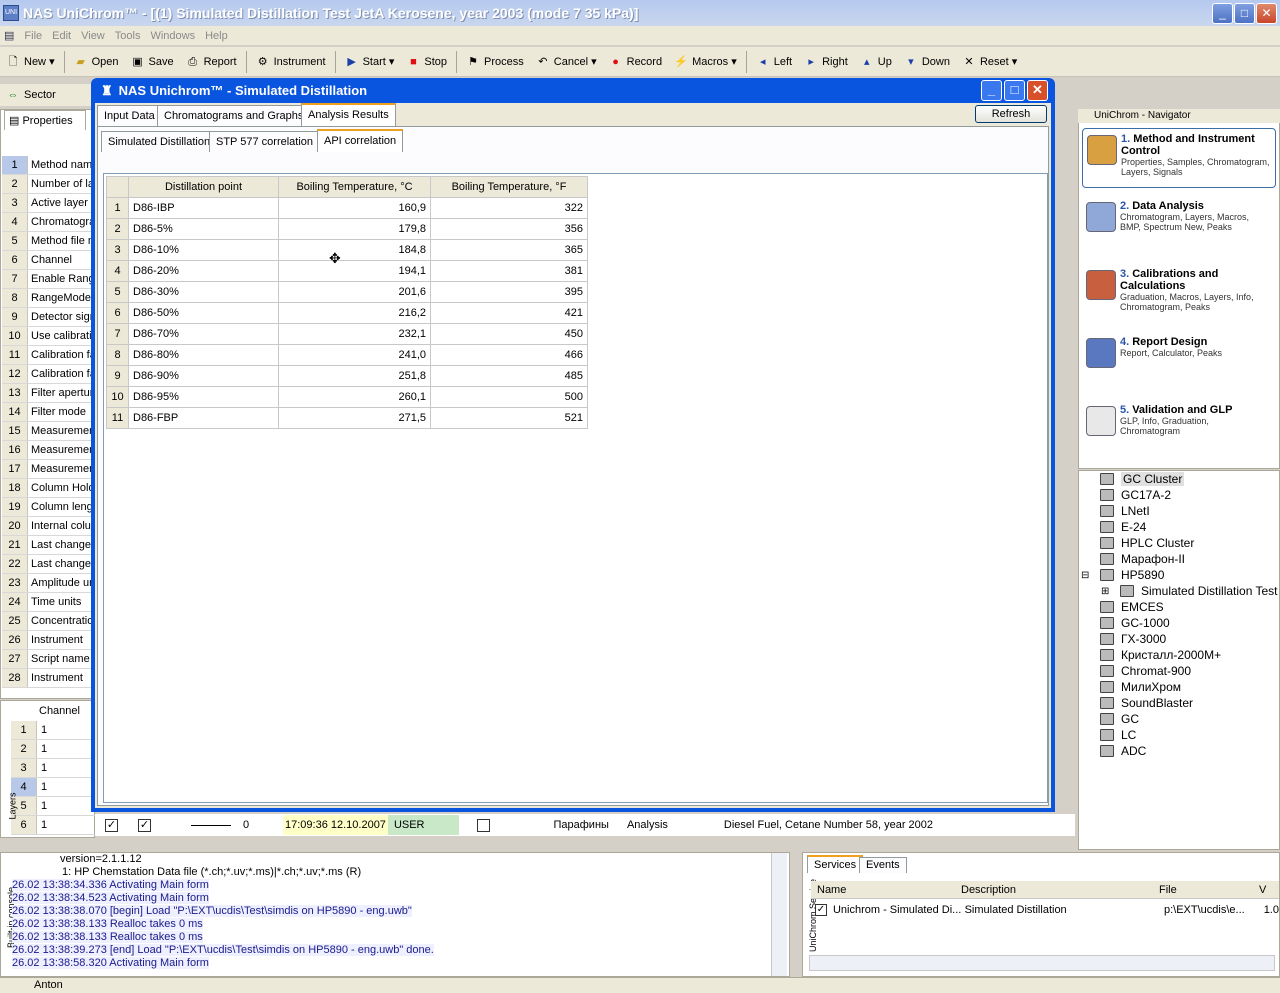 This screenshot has width=1280, height=993. What do you see at coordinates (53, 825) in the screenshot?
I see `channel-row: 61` at bounding box center [53, 825].